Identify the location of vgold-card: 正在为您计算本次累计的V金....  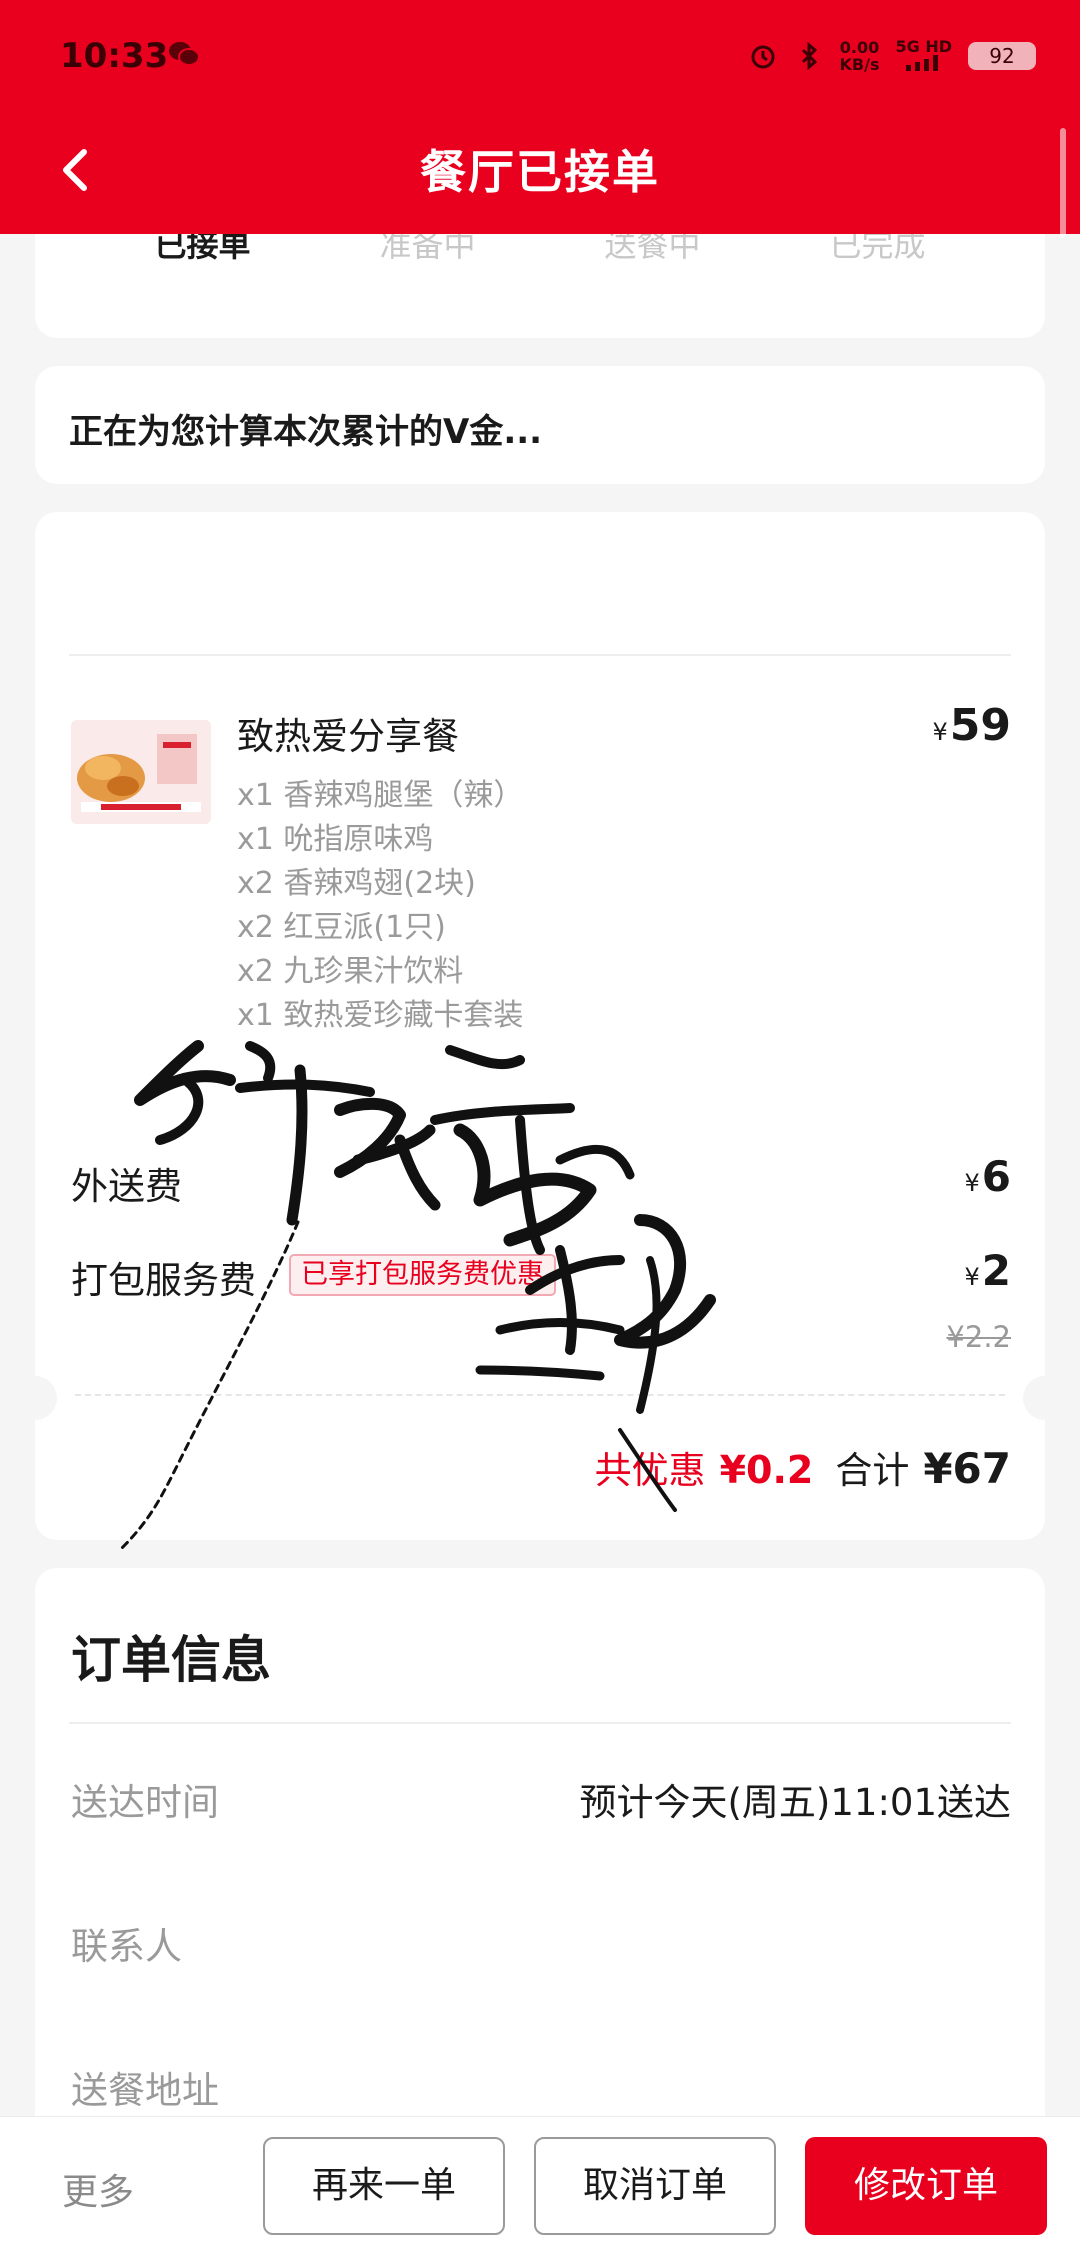
(540, 425).